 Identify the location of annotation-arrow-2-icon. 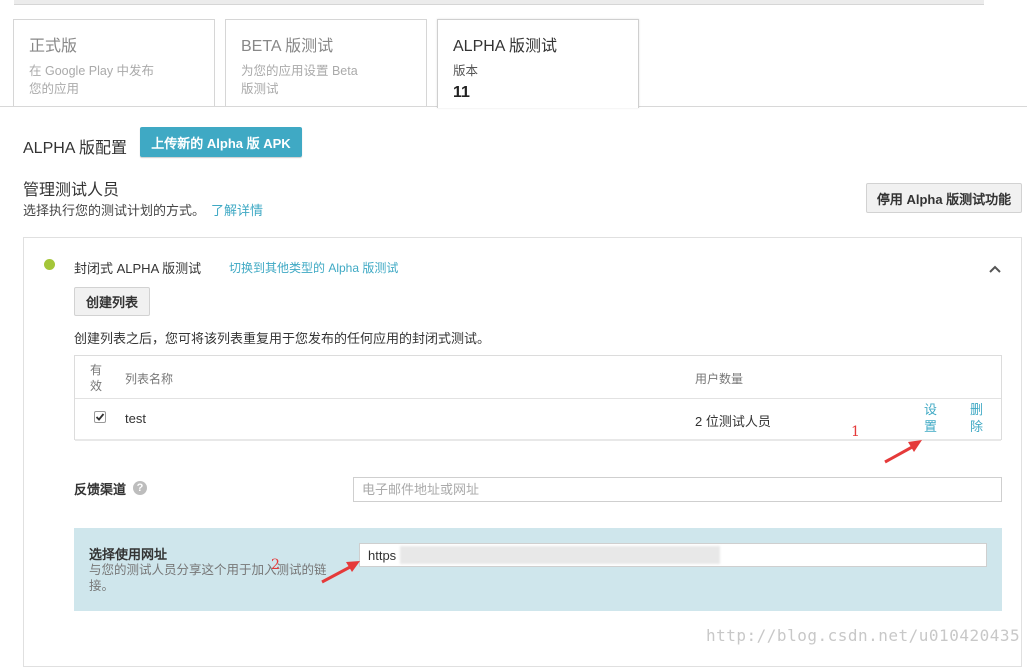
(340, 572).